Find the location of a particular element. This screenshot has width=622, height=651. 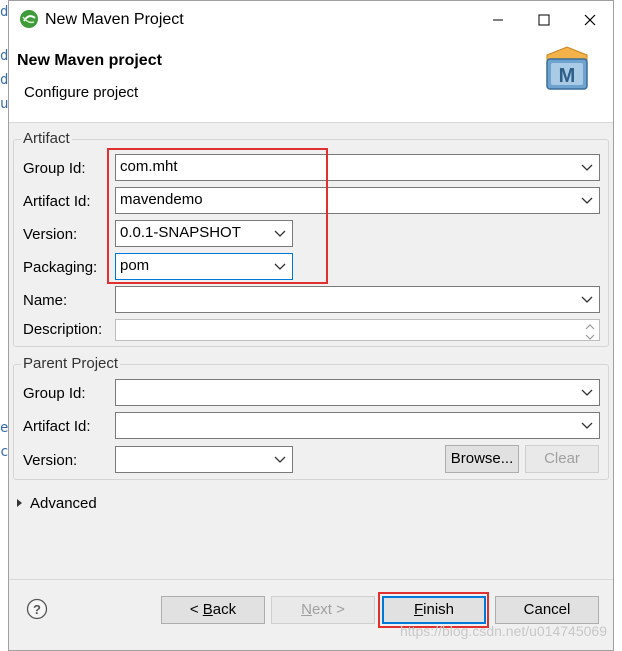

wizard-subtitle: Configure project is located at coordinates (81, 92).